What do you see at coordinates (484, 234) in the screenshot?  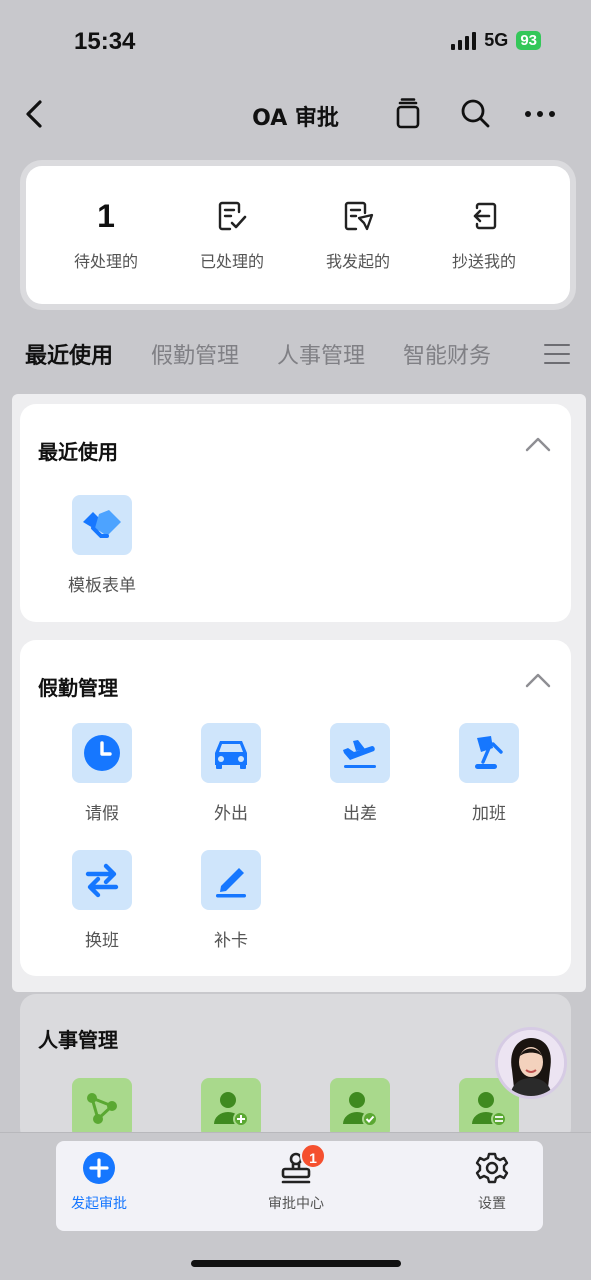 I see `stat-cc: 抄送我的` at bounding box center [484, 234].